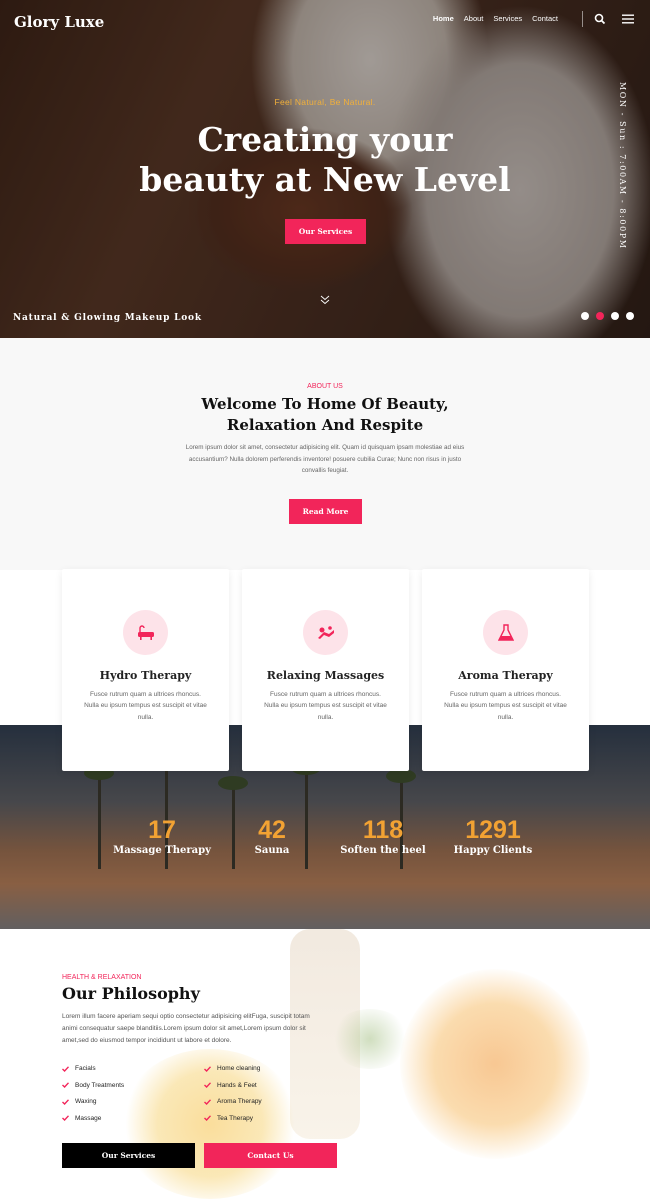 Image resolution: width=650 pixels, height=1204 pixels. What do you see at coordinates (145, 675) in the screenshot?
I see `service-title: Hydro Therapy` at bounding box center [145, 675].